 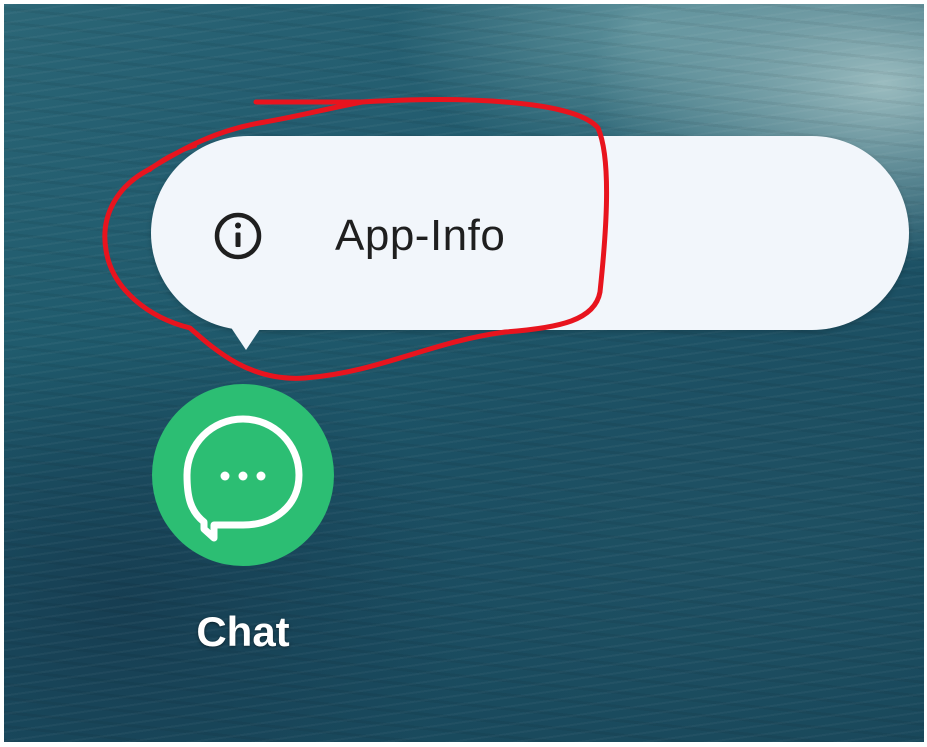 What do you see at coordinates (420, 235) in the screenshot?
I see `menu-item-label: App-Info` at bounding box center [420, 235].